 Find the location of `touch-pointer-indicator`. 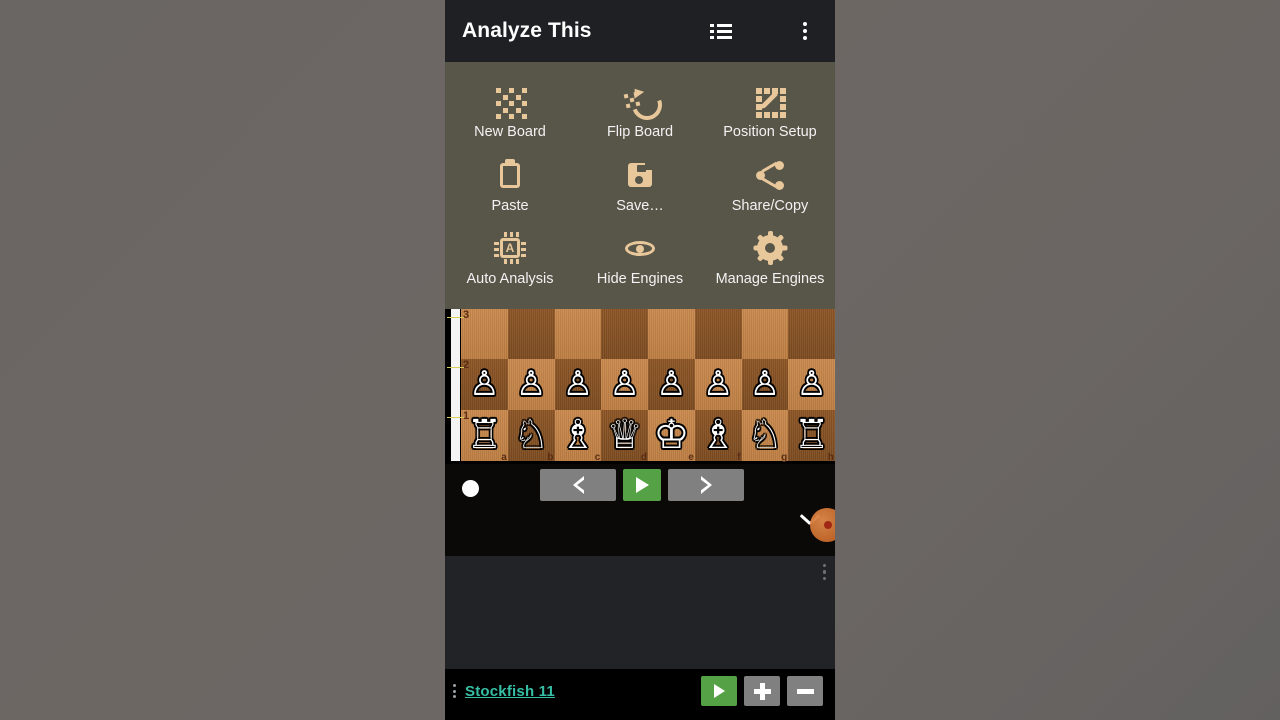

touch-pointer-indicator is located at coordinates (822, 524).